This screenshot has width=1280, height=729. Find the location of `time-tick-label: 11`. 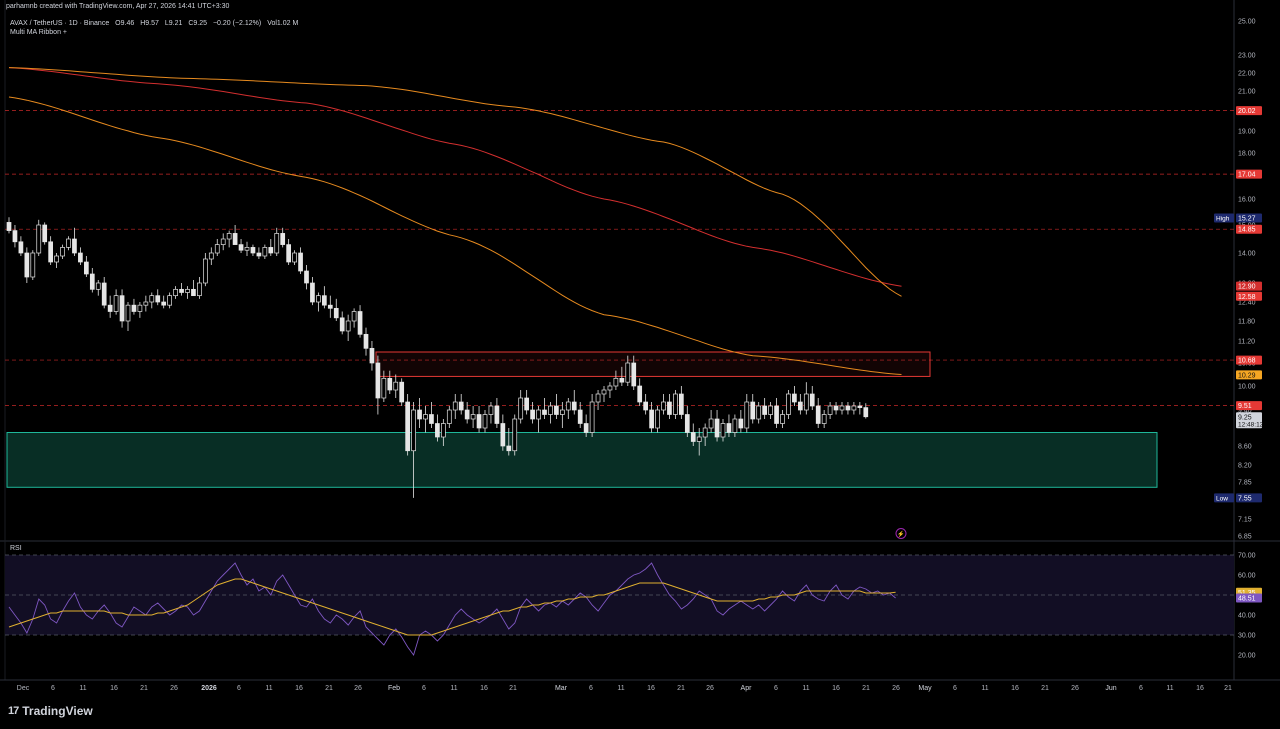

time-tick-label: 11 is located at coordinates (805, 688).